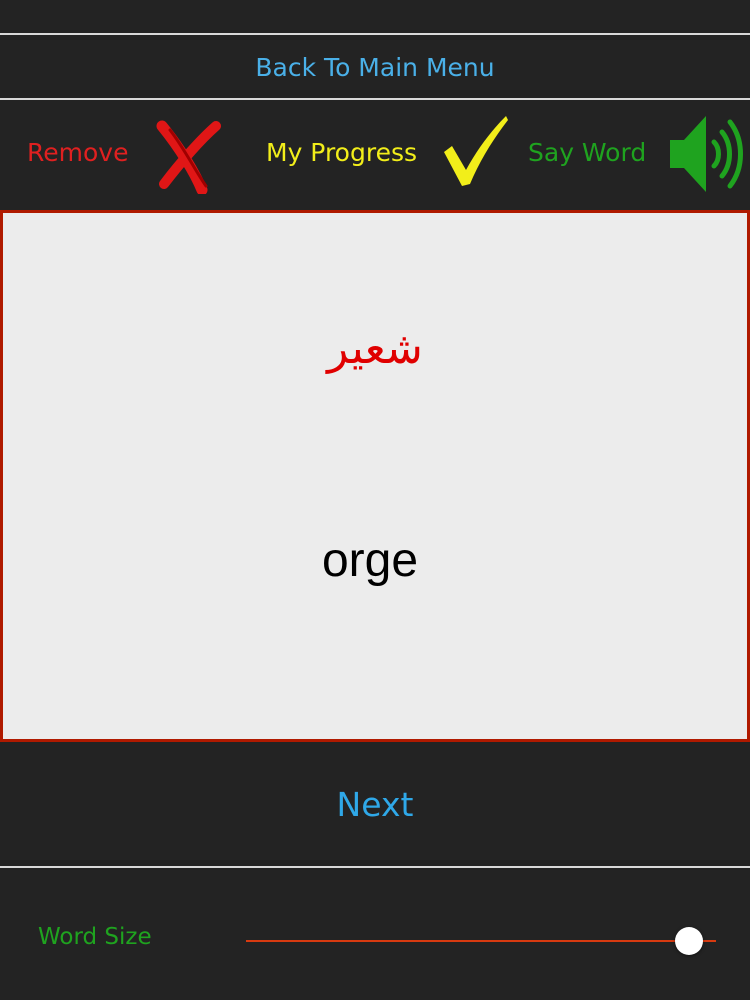 The width and height of the screenshot is (750, 1000). What do you see at coordinates (77, 152) in the screenshot?
I see `remove-button: Remove` at bounding box center [77, 152].